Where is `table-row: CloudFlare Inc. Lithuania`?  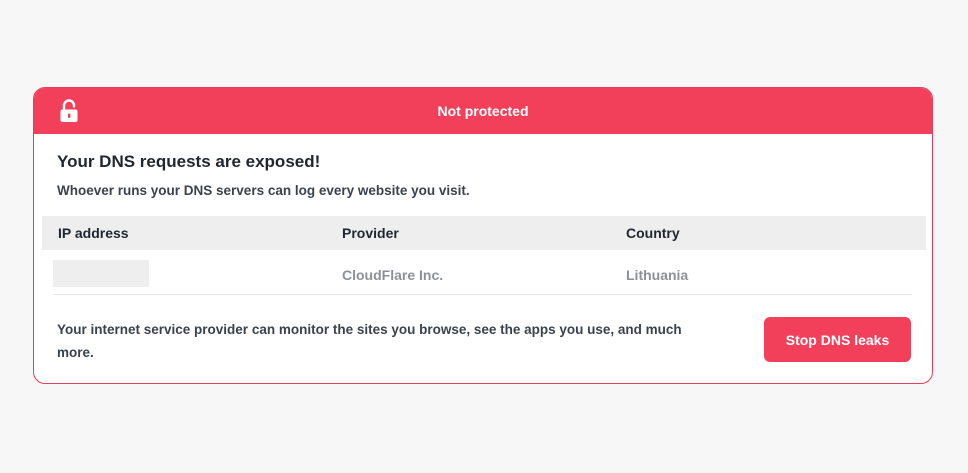
table-row: CloudFlare Inc. Lithuania is located at coordinates (482, 272).